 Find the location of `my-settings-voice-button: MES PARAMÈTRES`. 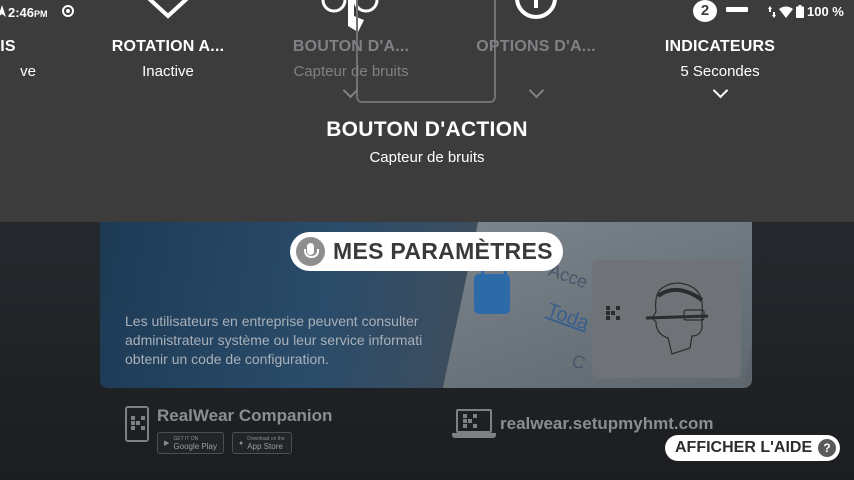

my-settings-voice-button: MES PARAMÈTRES is located at coordinates (426, 251).